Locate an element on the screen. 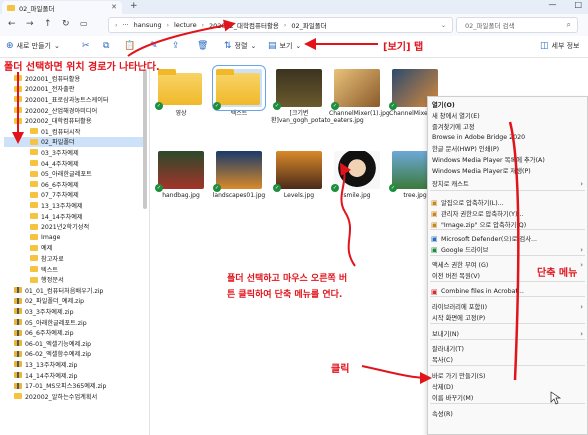  sidebar-item: 01_컴퓨터시작 is located at coordinates (55, 131).